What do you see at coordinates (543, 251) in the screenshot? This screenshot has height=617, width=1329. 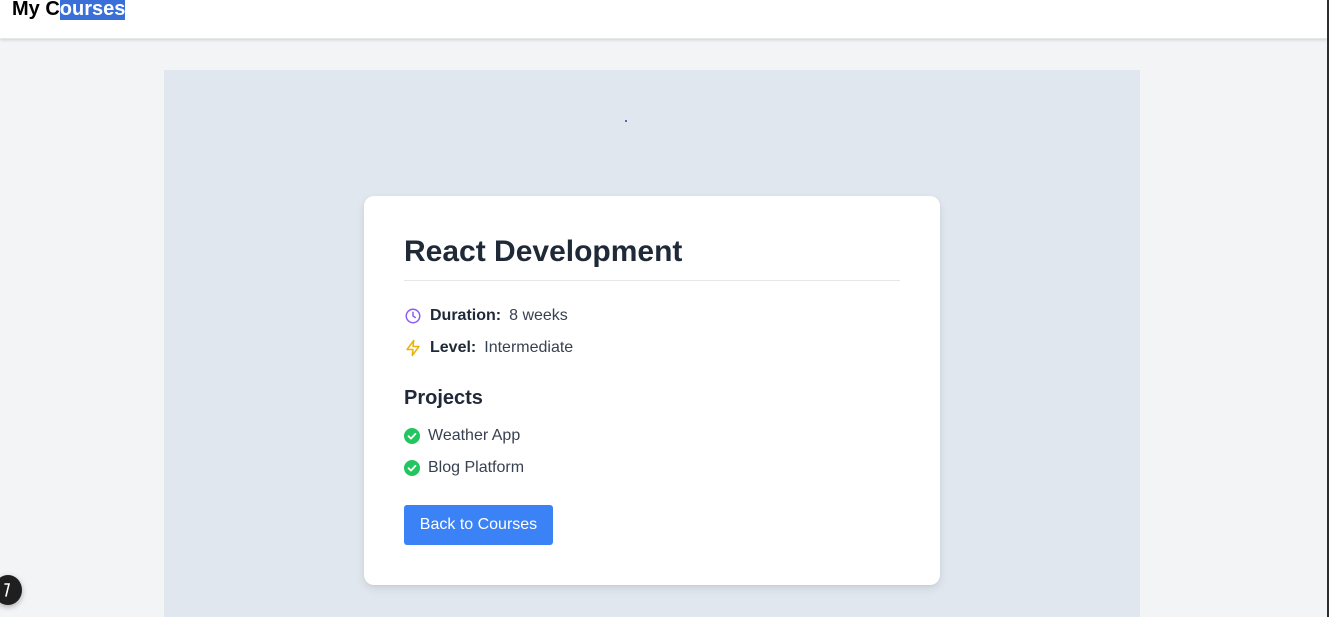 I see `course-title: React Development` at bounding box center [543, 251].